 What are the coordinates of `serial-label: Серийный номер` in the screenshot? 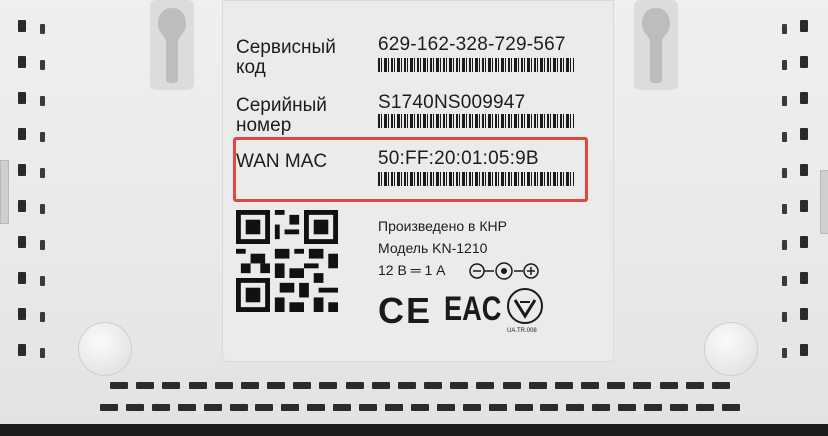 It's located at (281, 116).